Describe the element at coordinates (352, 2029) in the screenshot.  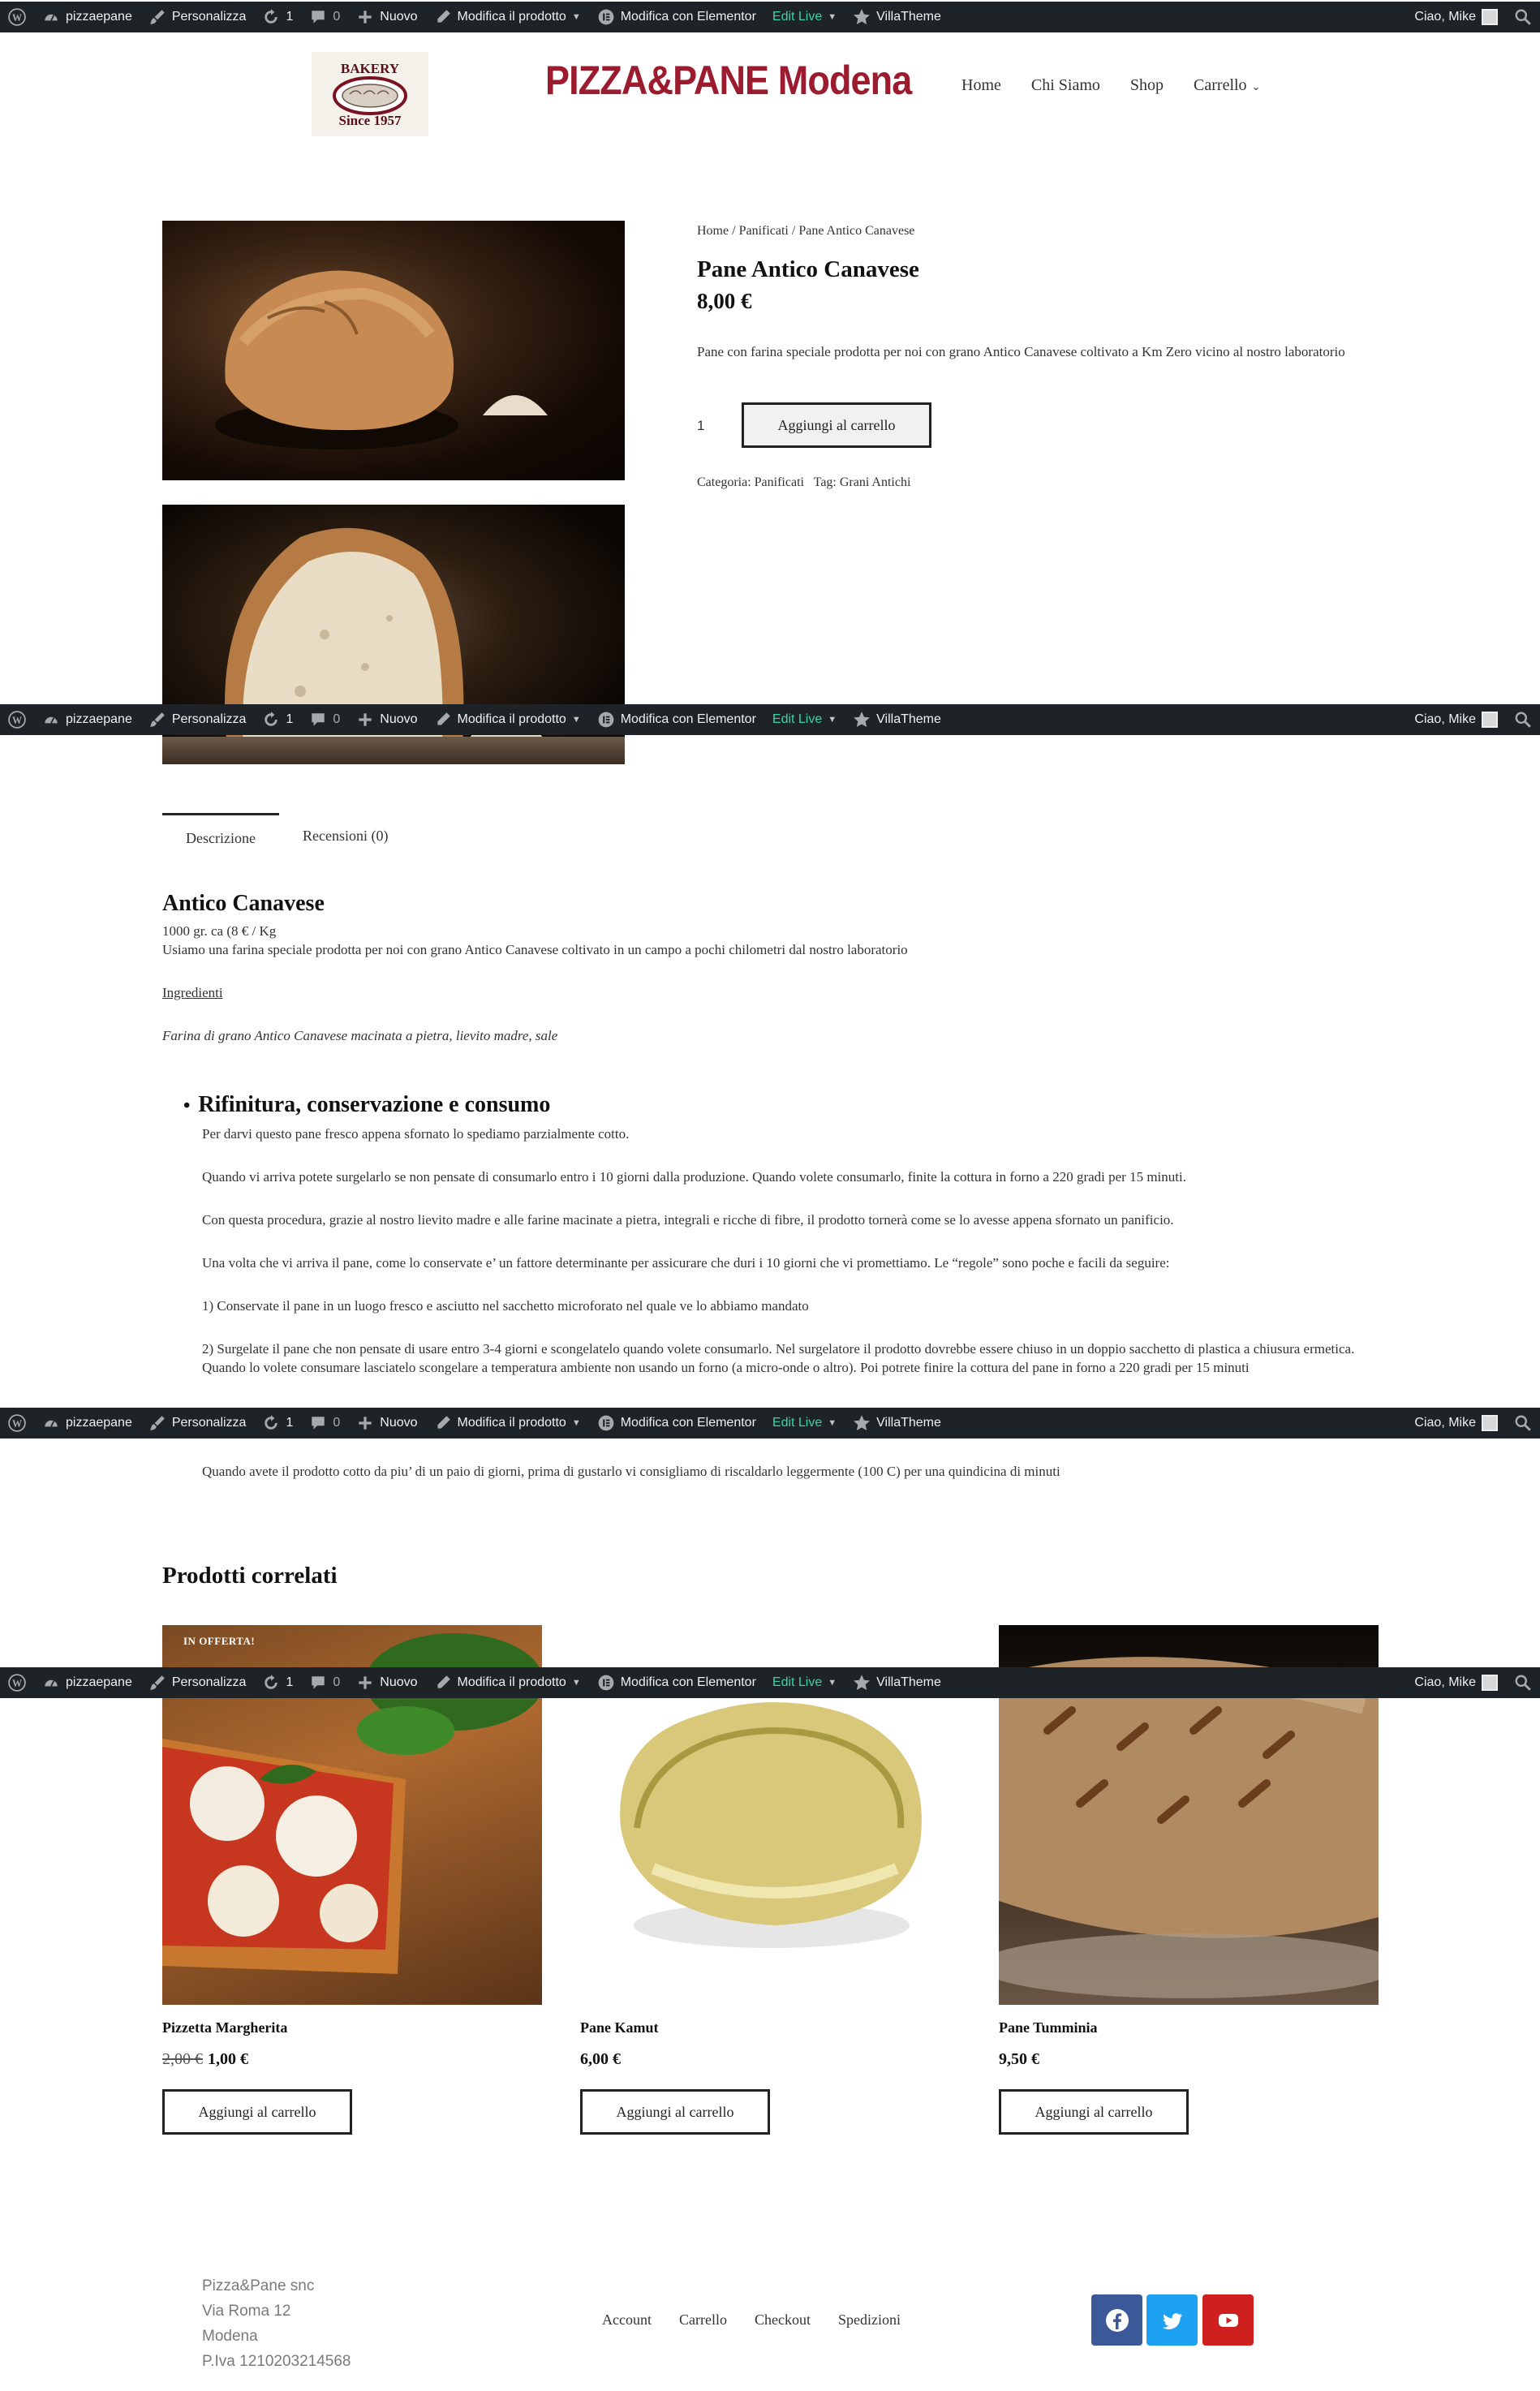
I see `product-name: Pizzetta Margherita` at that location.